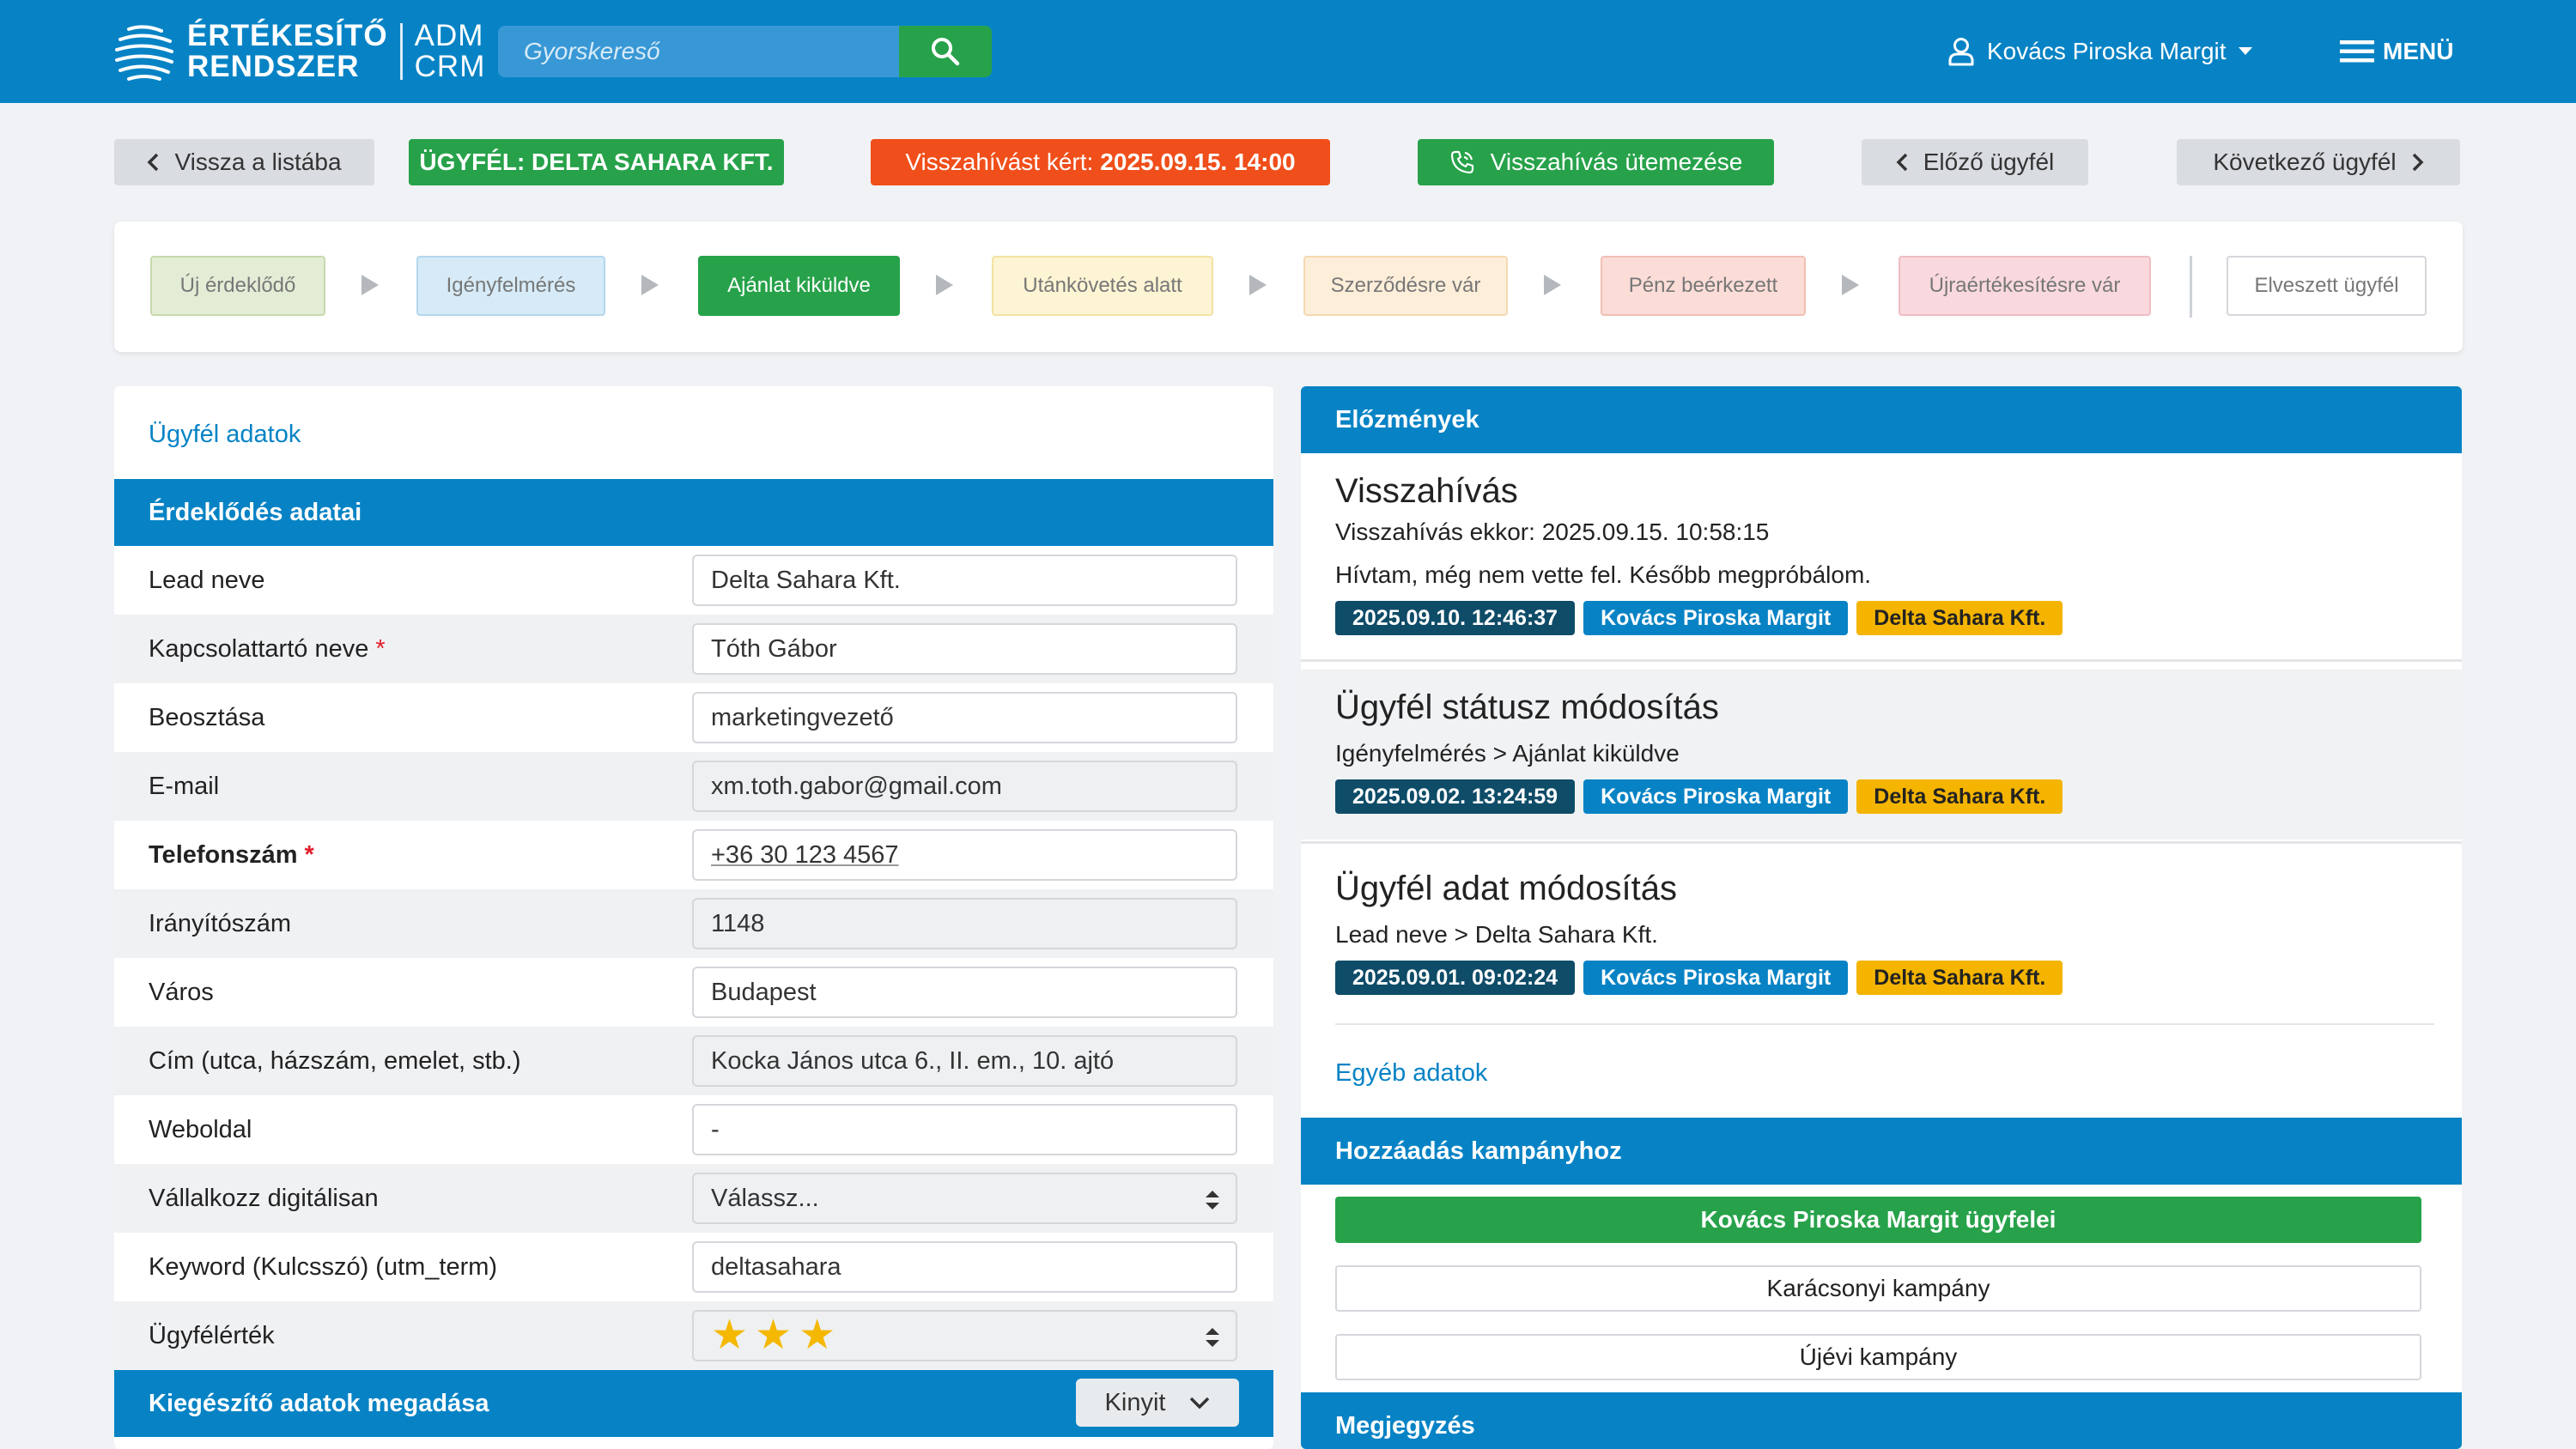 This screenshot has width=2576, height=1449. Describe the element at coordinates (1716, 796) in the screenshot. I see `user-badge: Kovács Piroska Margit` at that location.